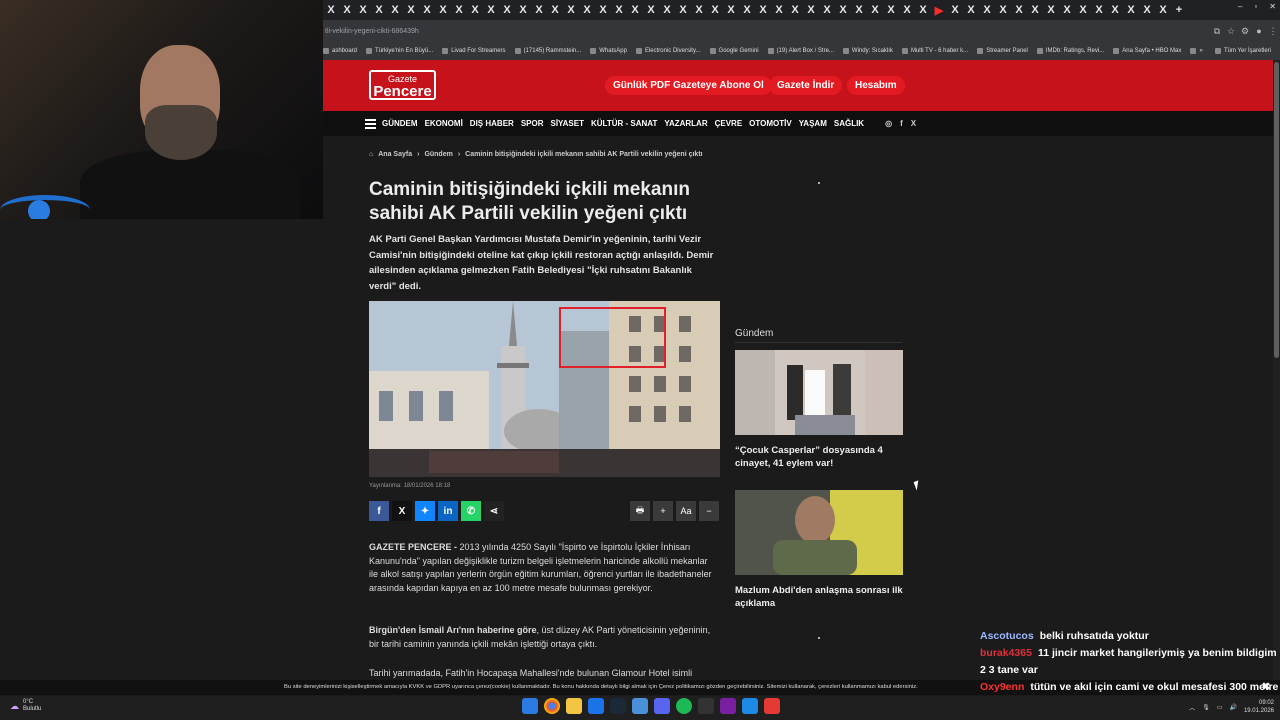 This screenshot has height=720, width=1280. I want to click on source-link: Birgün'den İsmail Arı'nın haberine göre, so click(452, 630).